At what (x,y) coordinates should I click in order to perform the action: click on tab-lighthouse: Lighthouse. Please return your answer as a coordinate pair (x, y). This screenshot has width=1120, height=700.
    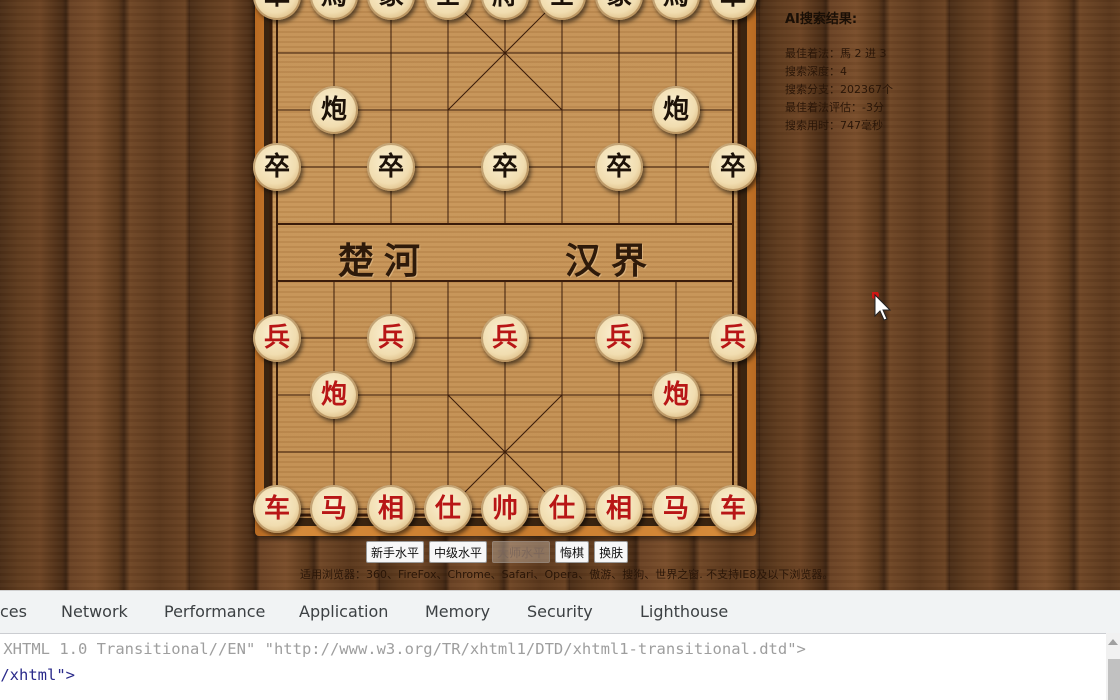
    Looking at the image, I should click on (684, 611).